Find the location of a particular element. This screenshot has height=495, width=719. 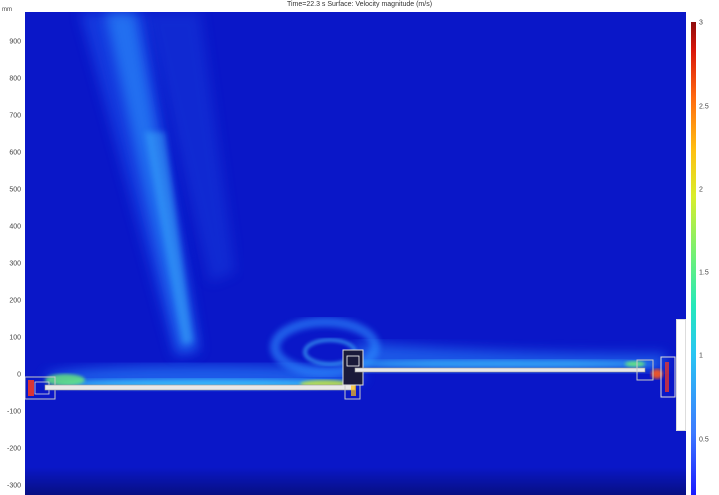

colorbar-tick: 3 is located at coordinates (701, 23).